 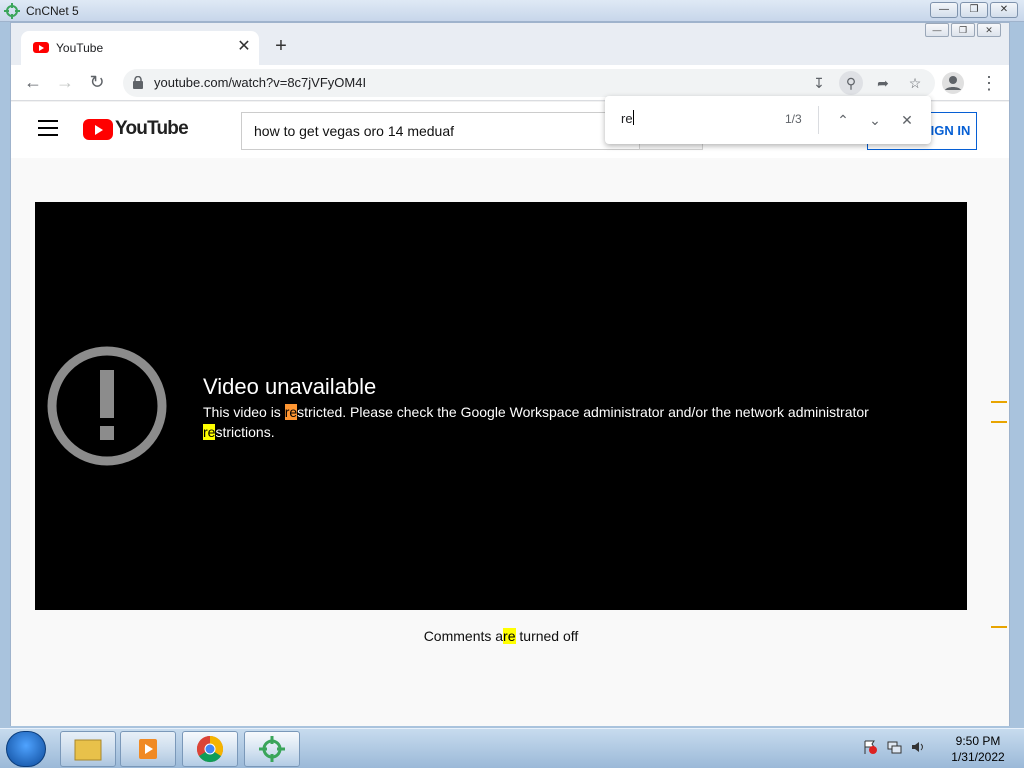 What do you see at coordinates (512, 11) in the screenshot?
I see `outer-window-titlebar: CnCNet 5 — ❐ ✕` at bounding box center [512, 11].